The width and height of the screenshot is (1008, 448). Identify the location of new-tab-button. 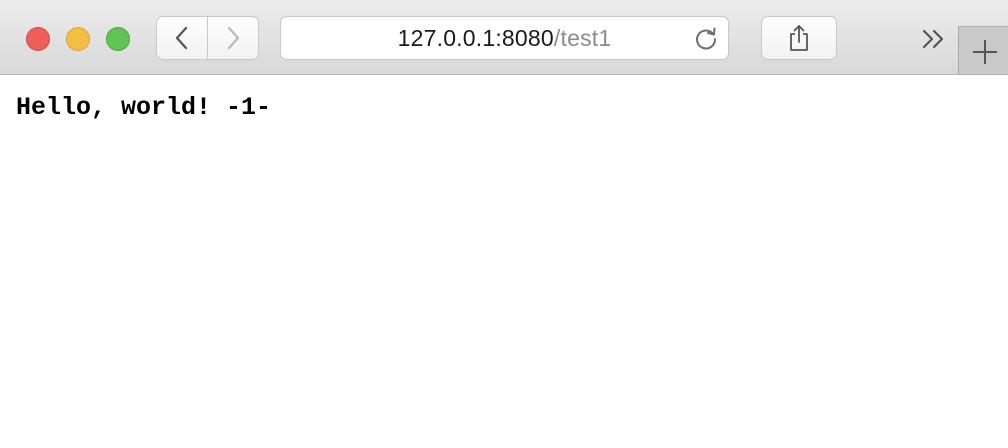
(983, 50).